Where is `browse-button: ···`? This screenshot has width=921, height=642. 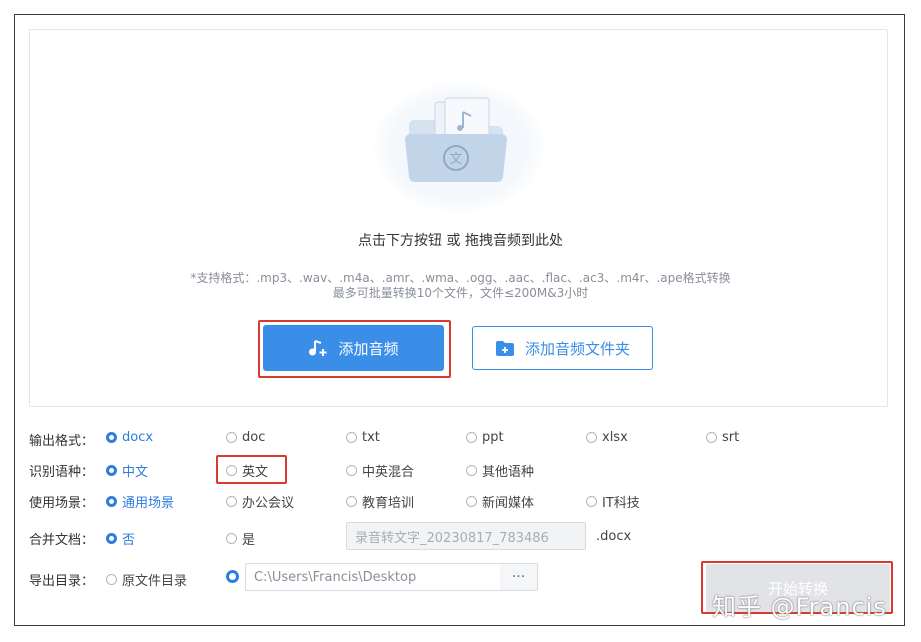
browse-button: ··· is located at coordinates (519, 577).